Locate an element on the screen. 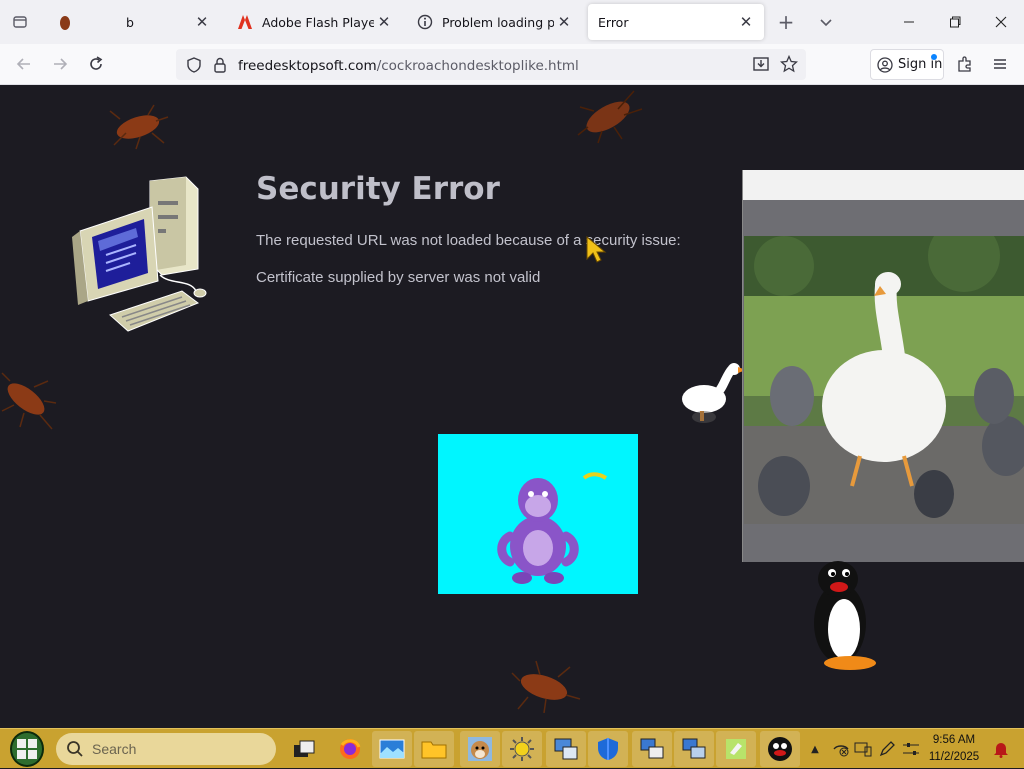  tab-error: Error ✕ is located at coordinates (676, 22).